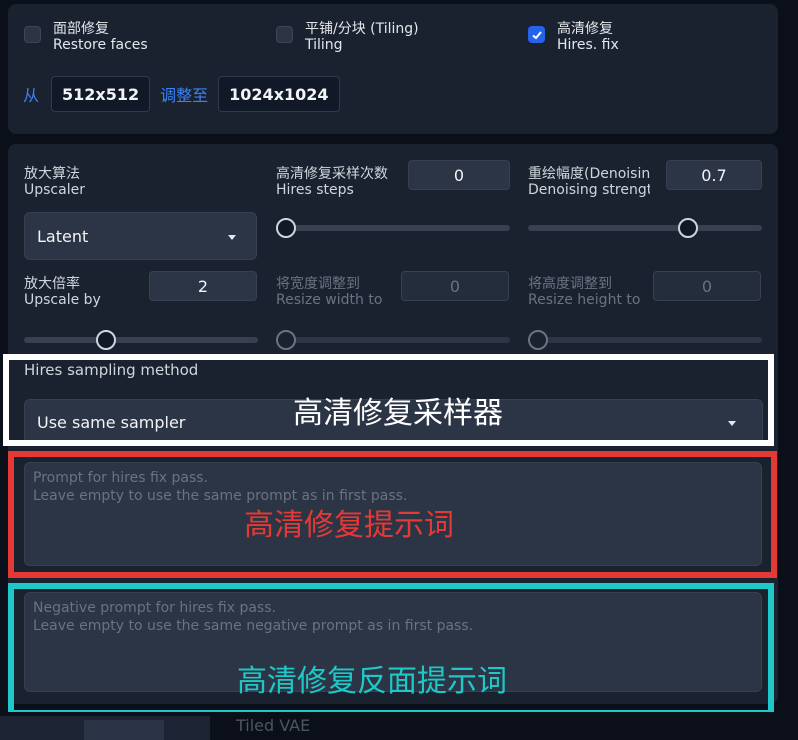 The height and width of the screenshot is (740, 798). Describe the element at coordinates (584, 292) in the screenshot. I see `resize-height-label: 将高度调整到 Resize height to` at that location.